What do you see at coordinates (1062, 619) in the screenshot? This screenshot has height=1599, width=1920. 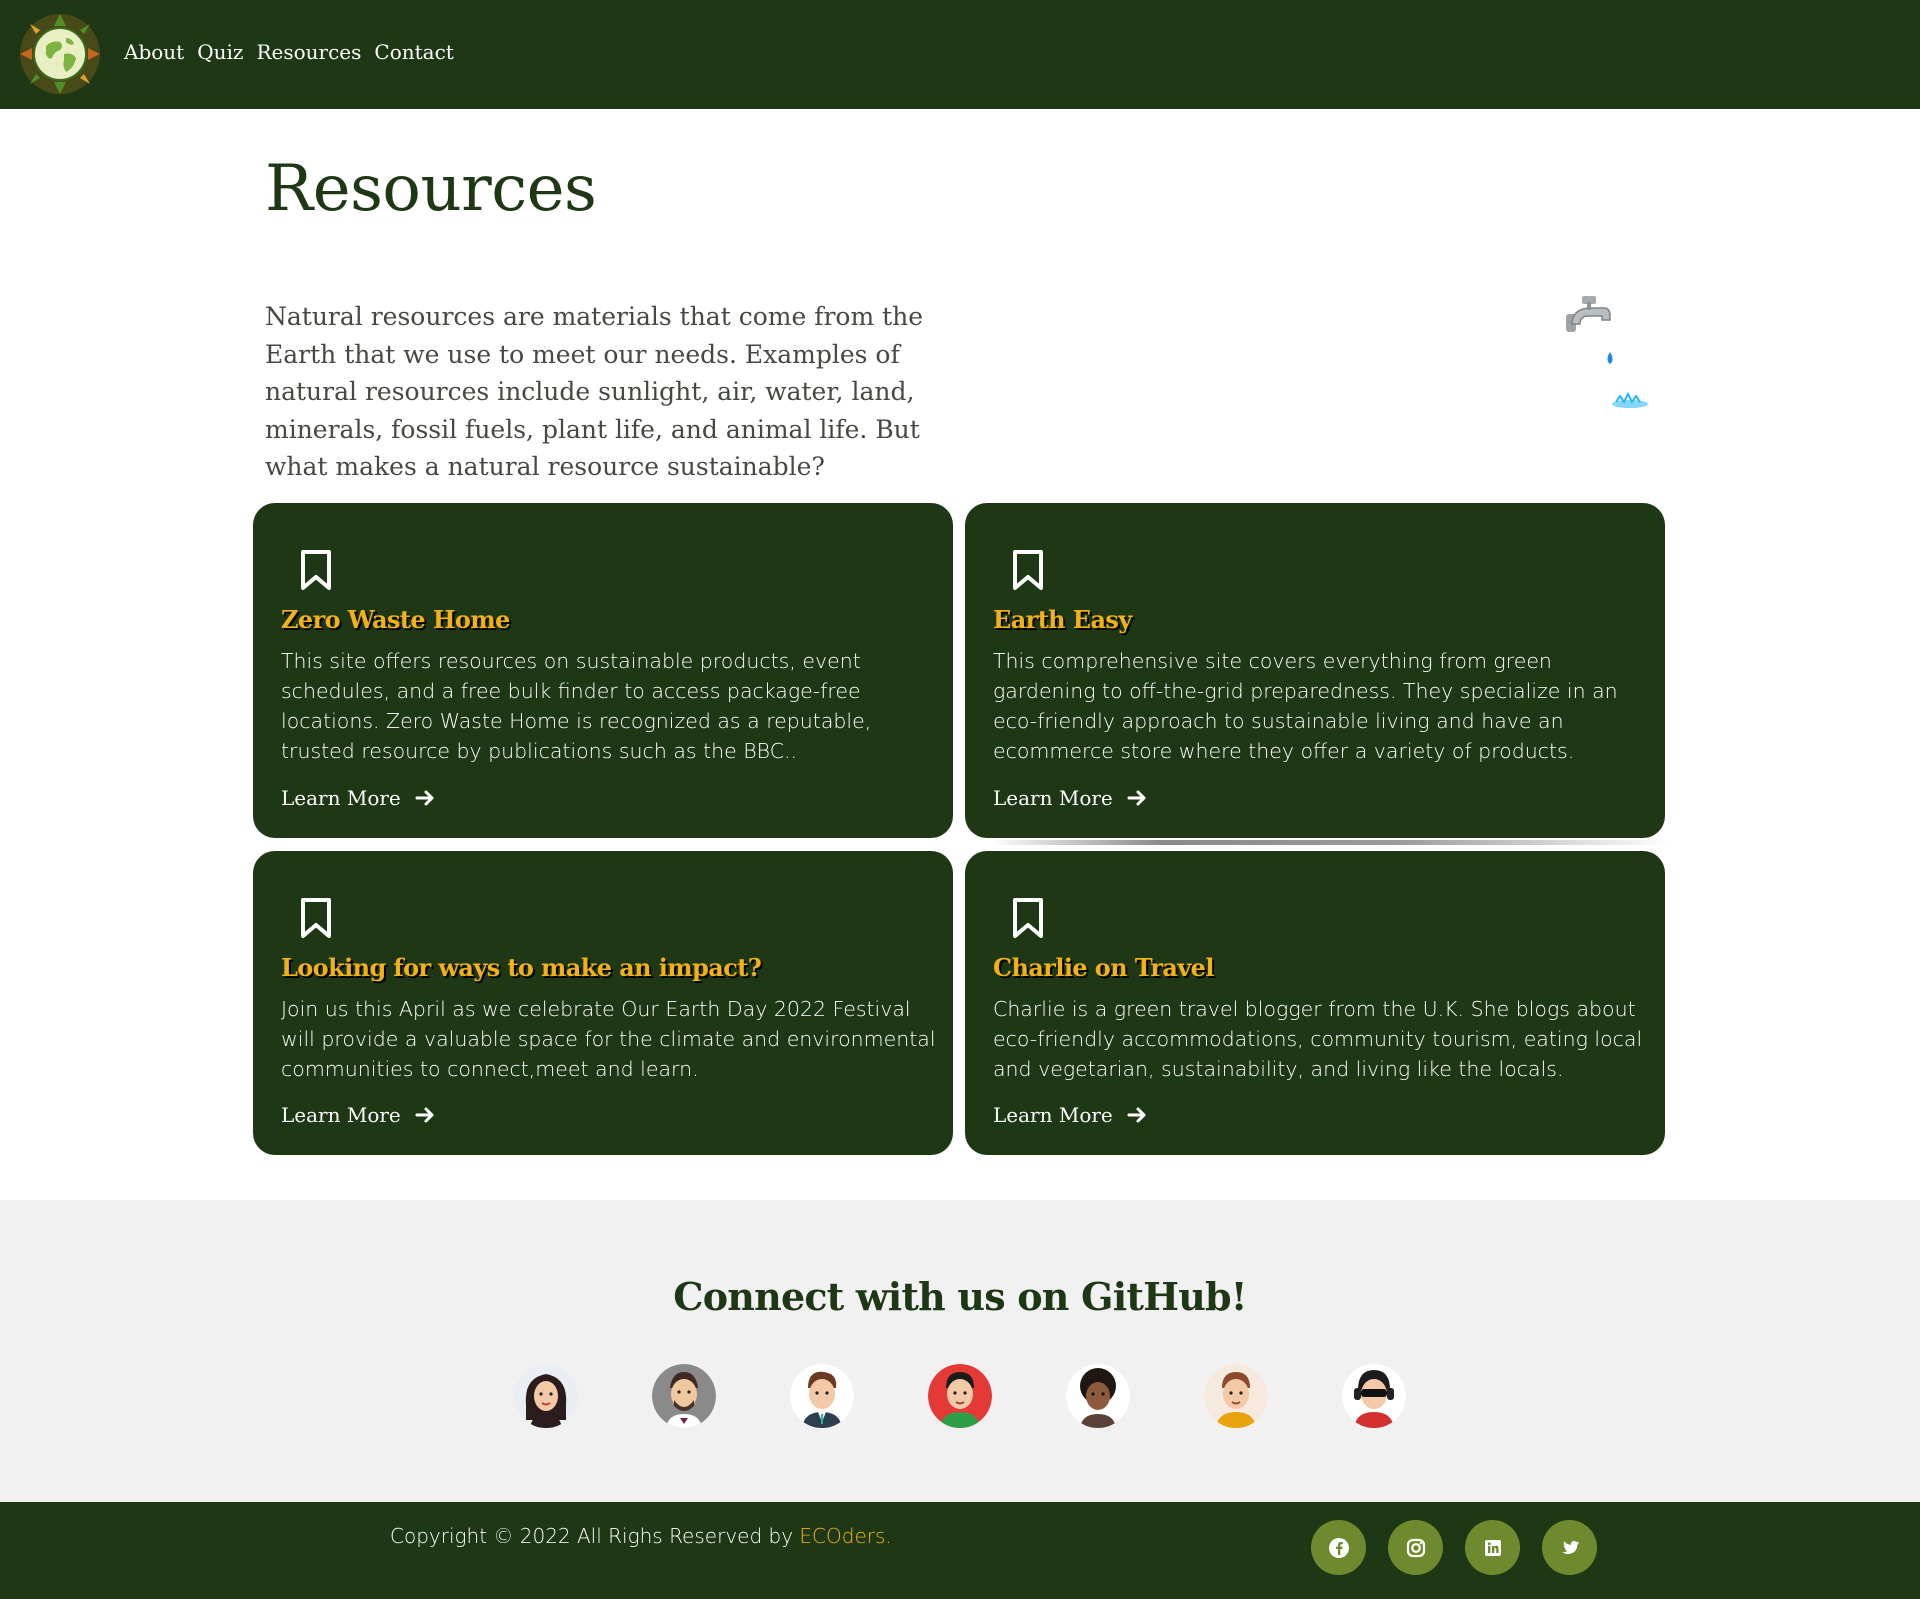 I see `card-title: Earth Easy` at bounding box center [1062, 619].